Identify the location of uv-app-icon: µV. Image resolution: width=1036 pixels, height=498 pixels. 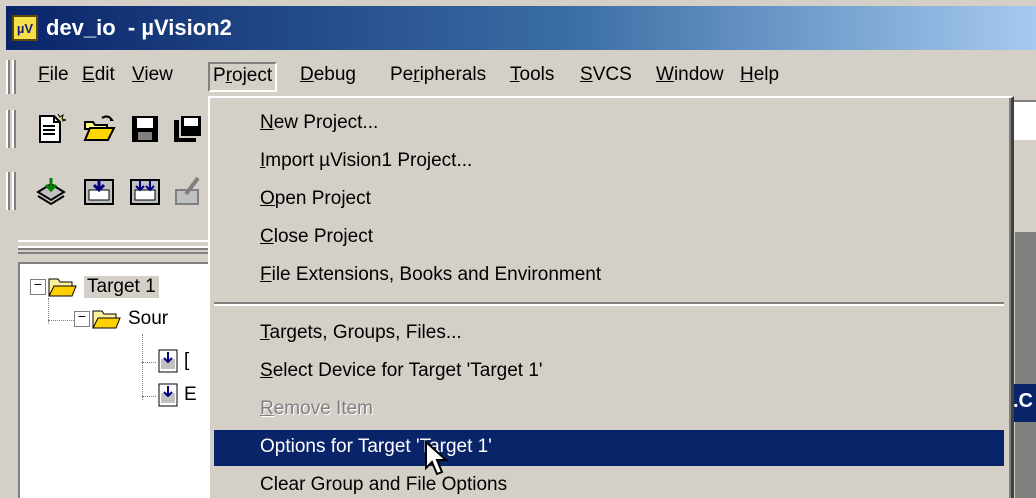
(25, 28).